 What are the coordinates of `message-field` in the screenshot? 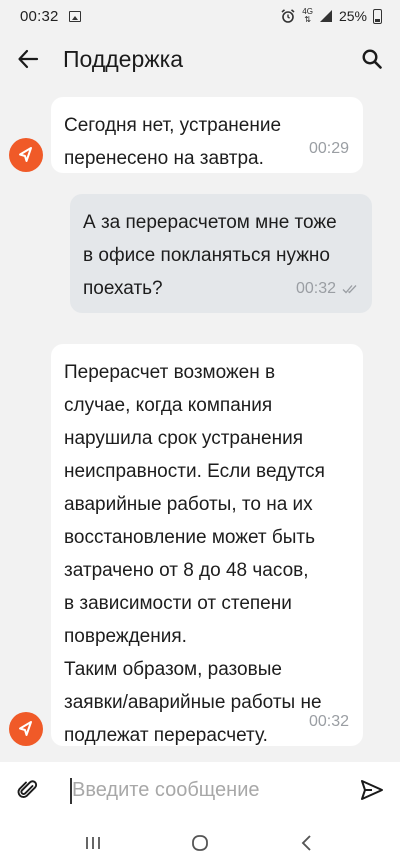 It's located at (200, 790).